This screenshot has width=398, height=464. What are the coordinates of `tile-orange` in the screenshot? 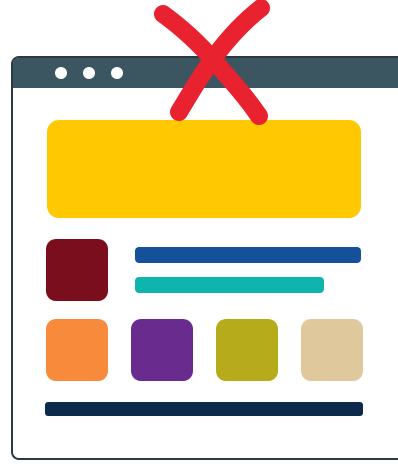 It's located at (77, 350).